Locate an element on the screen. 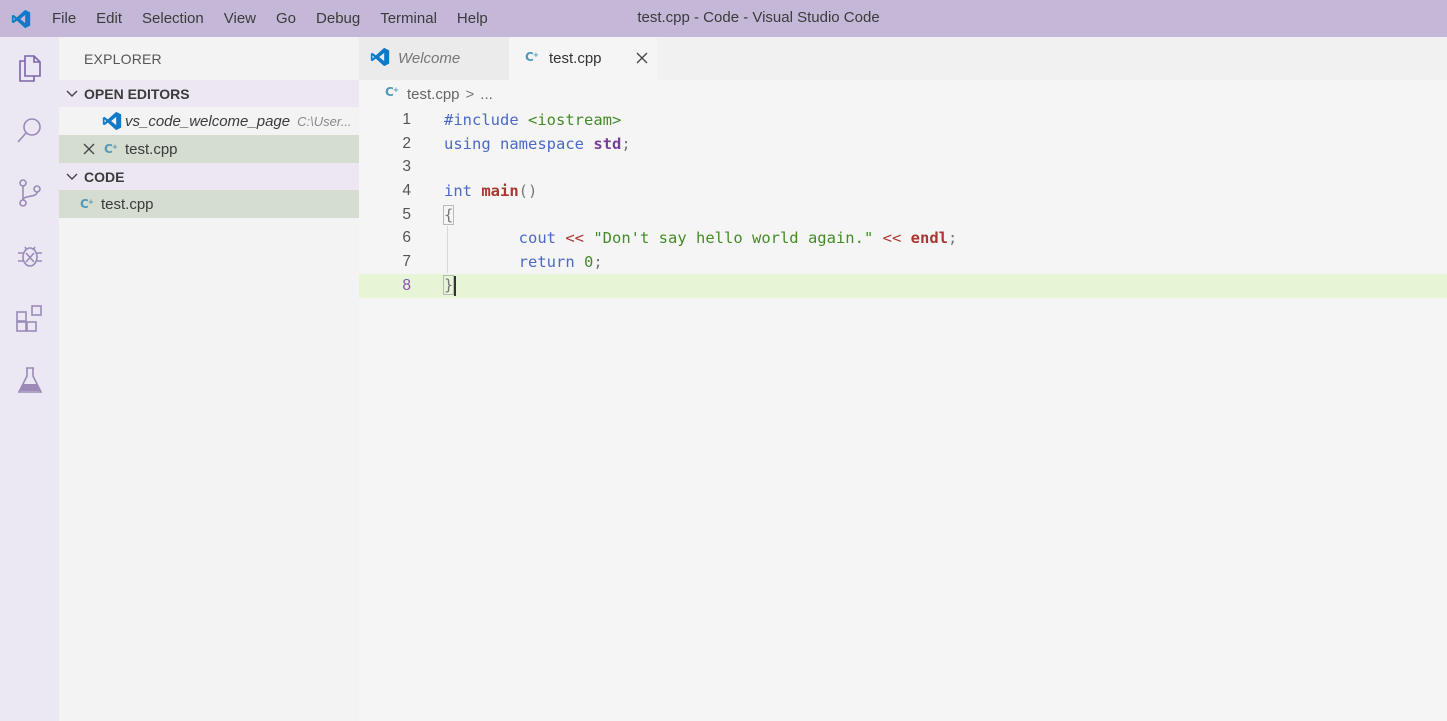 Image resolution: width=1447 pixels, height=721 pixels. file-label: test.cpp is located at coordinates (127, 204).